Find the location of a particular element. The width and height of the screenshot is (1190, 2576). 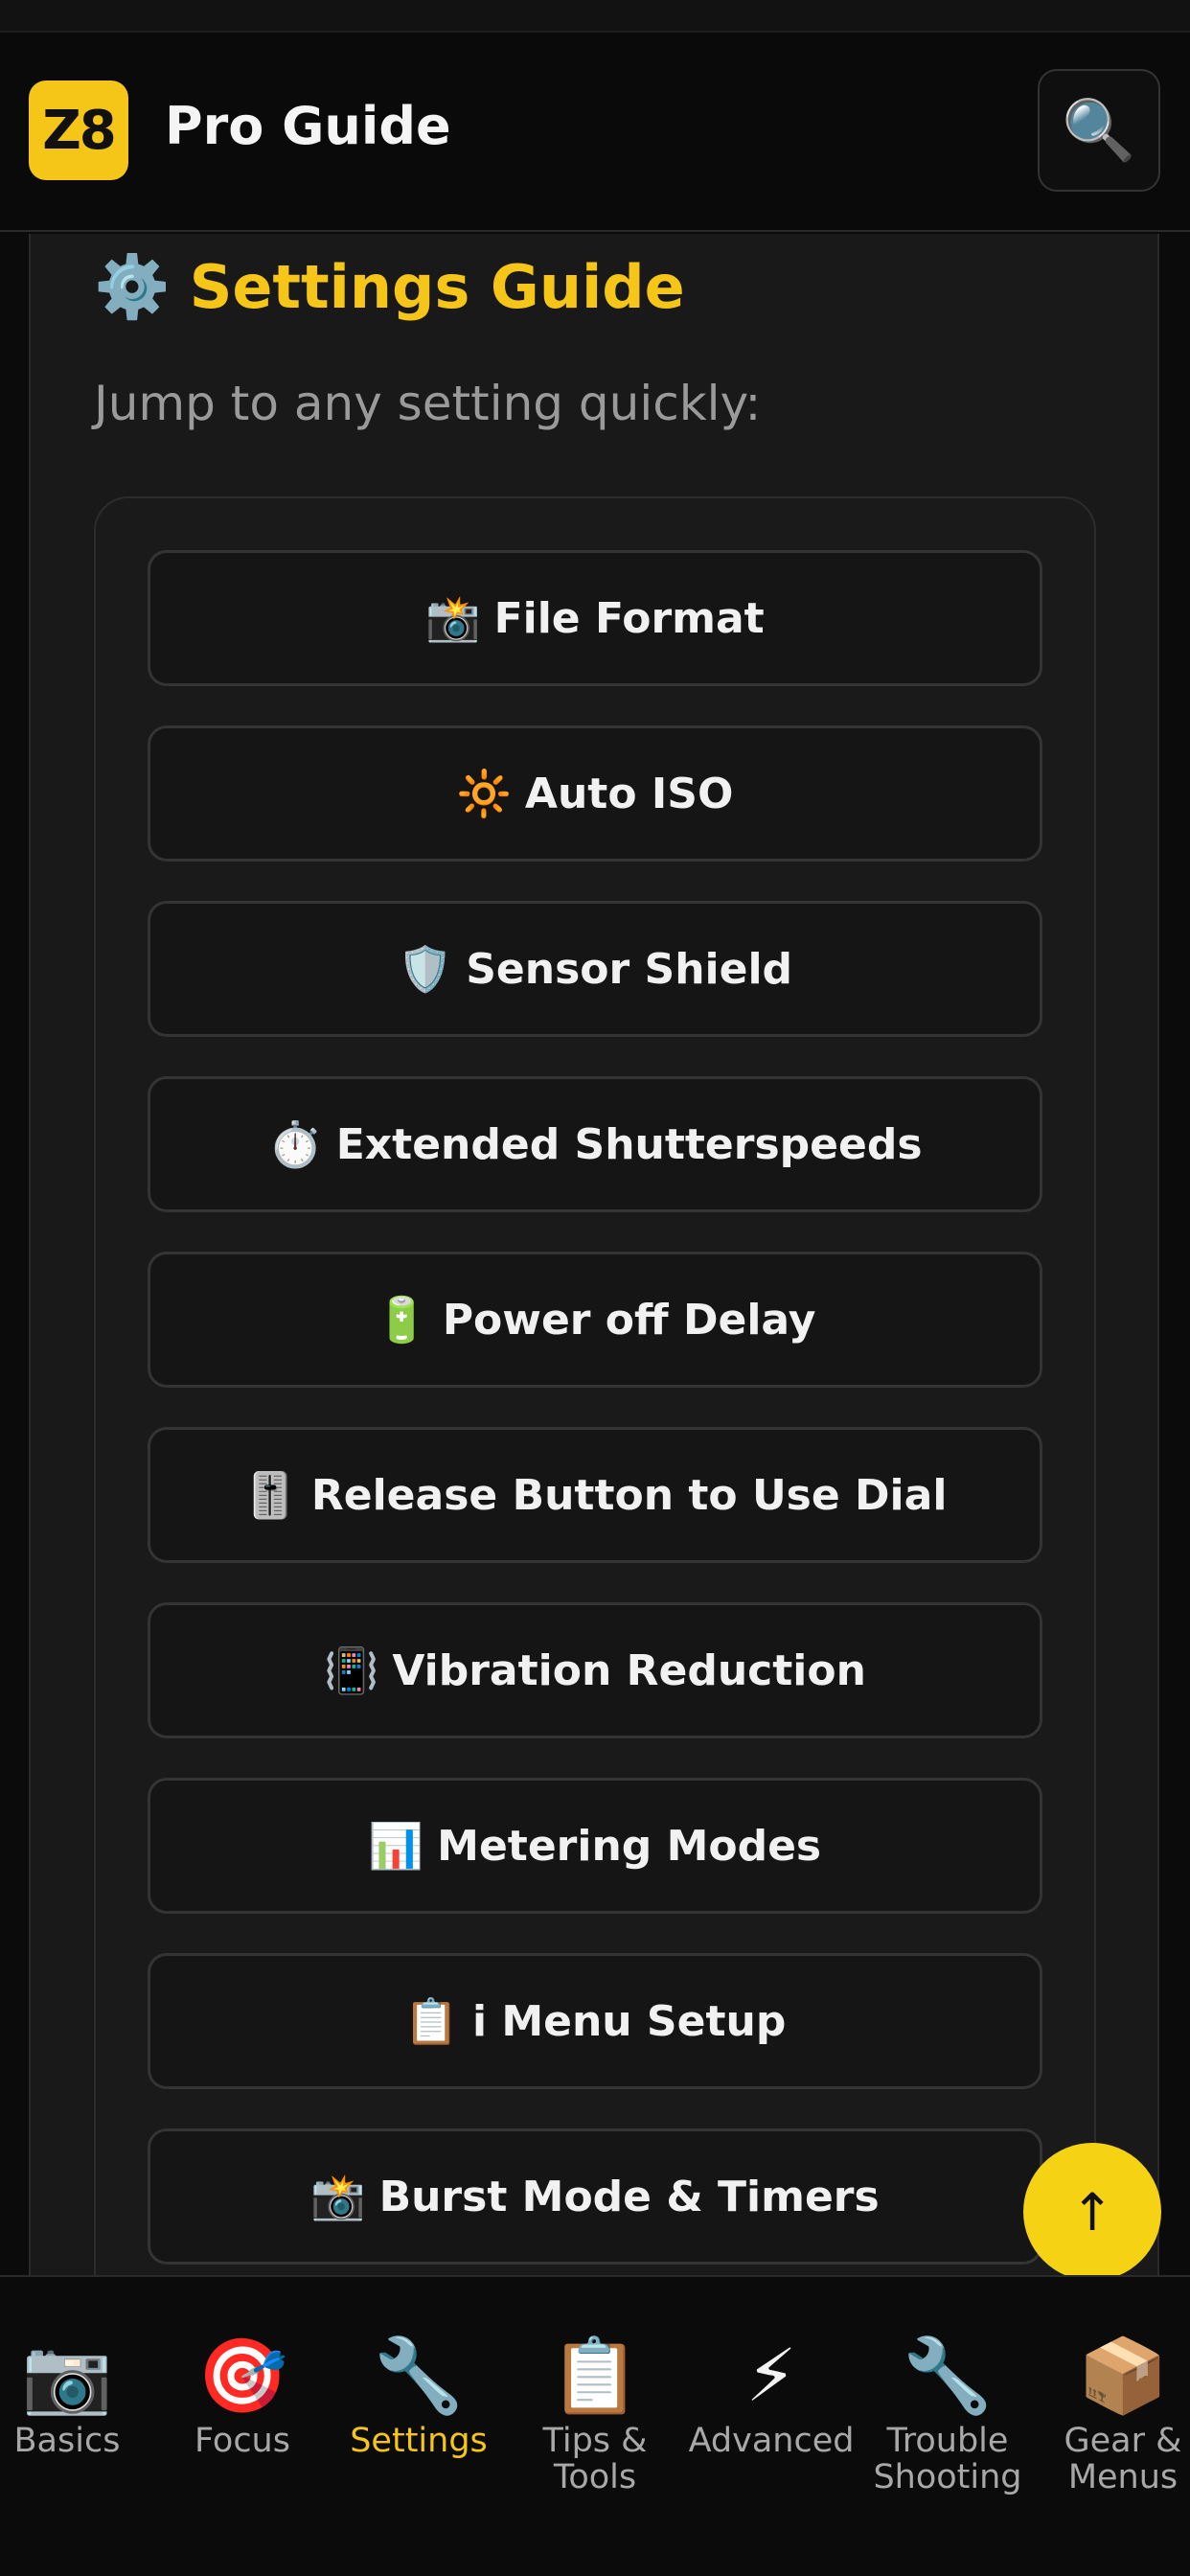

tab-advanced: ⚡ Advanced is located at coordinates (772, 2396).